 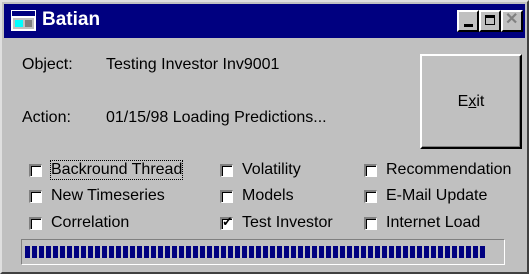 I want to click on checkbox-box: ✓, so click(x=226, y=221).